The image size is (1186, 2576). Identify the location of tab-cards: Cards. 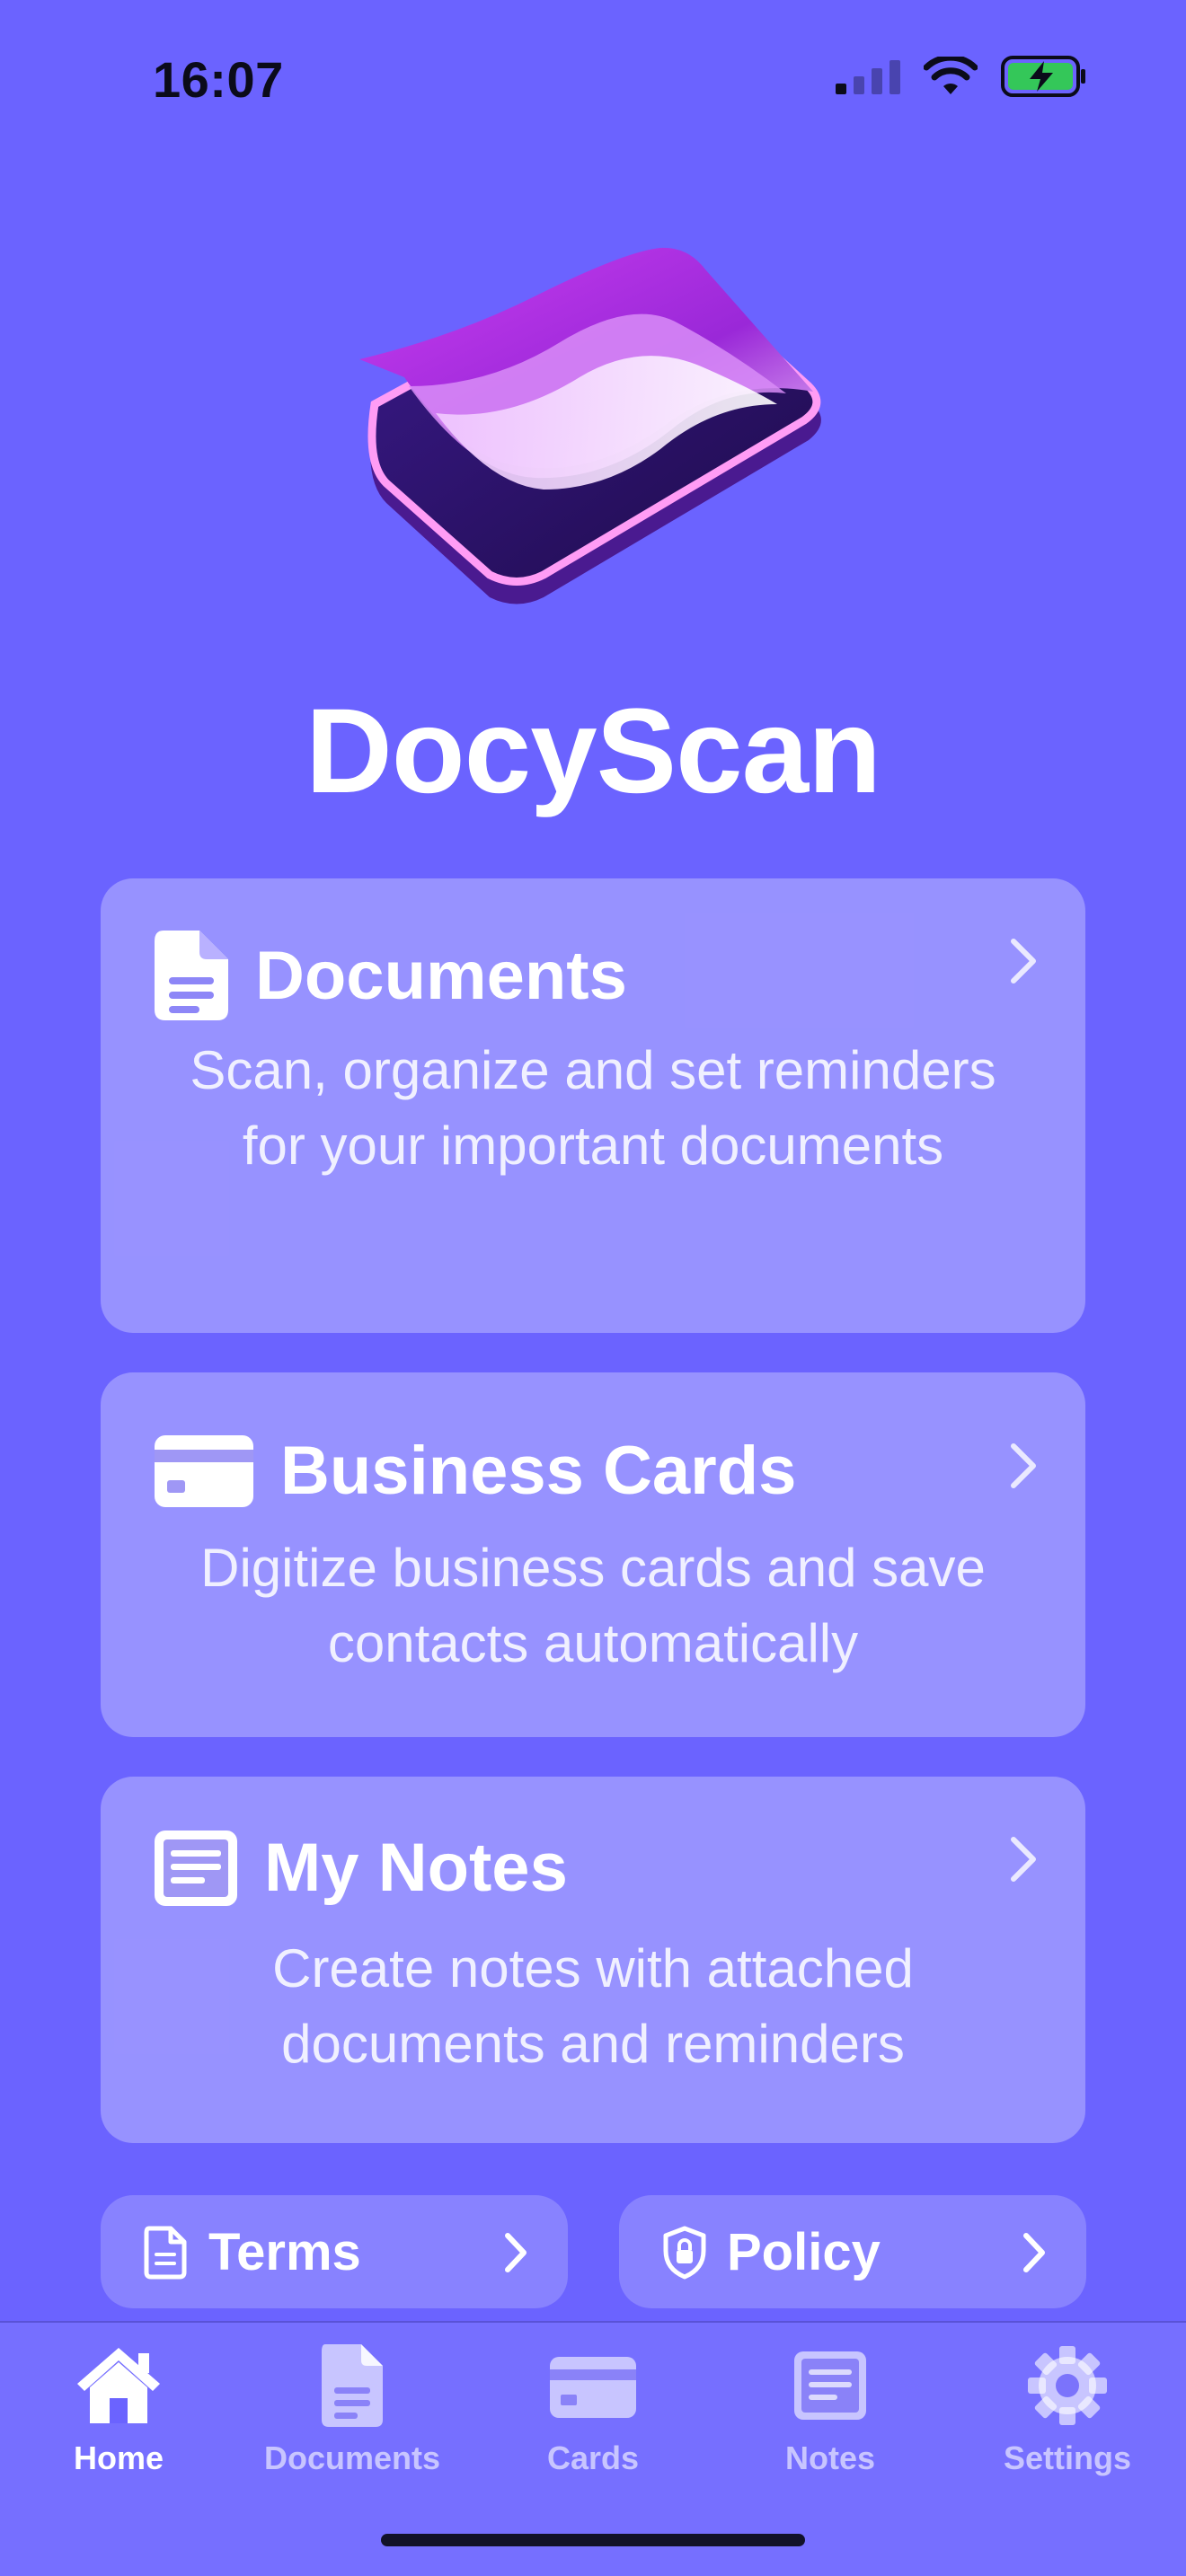
(593, 2417).